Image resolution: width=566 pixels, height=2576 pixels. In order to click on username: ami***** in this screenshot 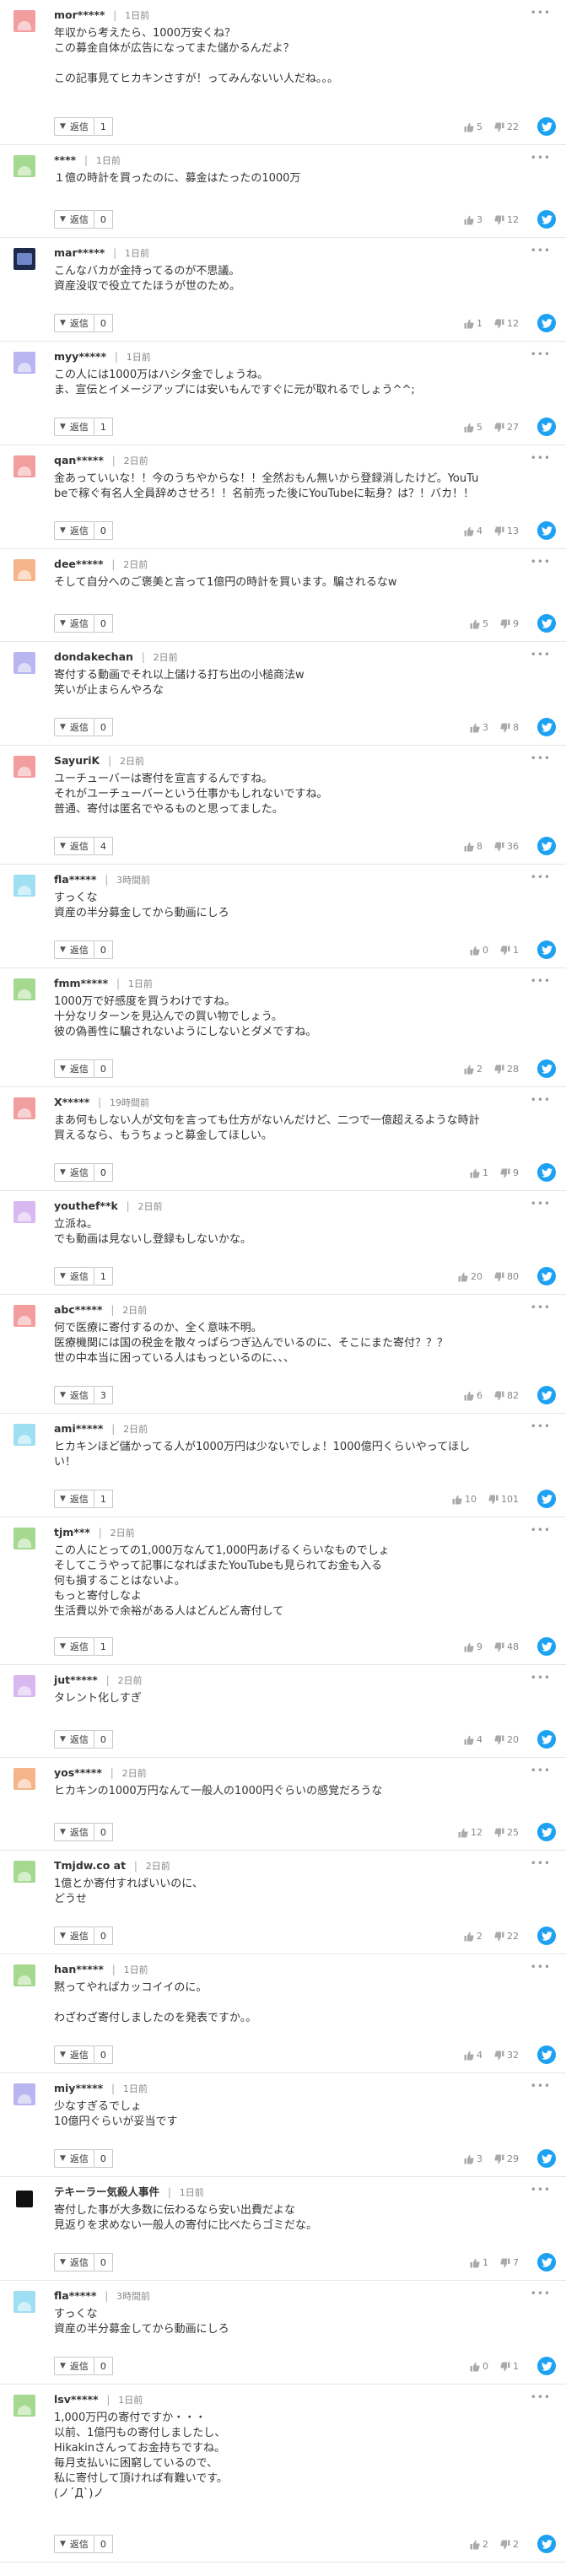, I will do `click(78, 1428)`.